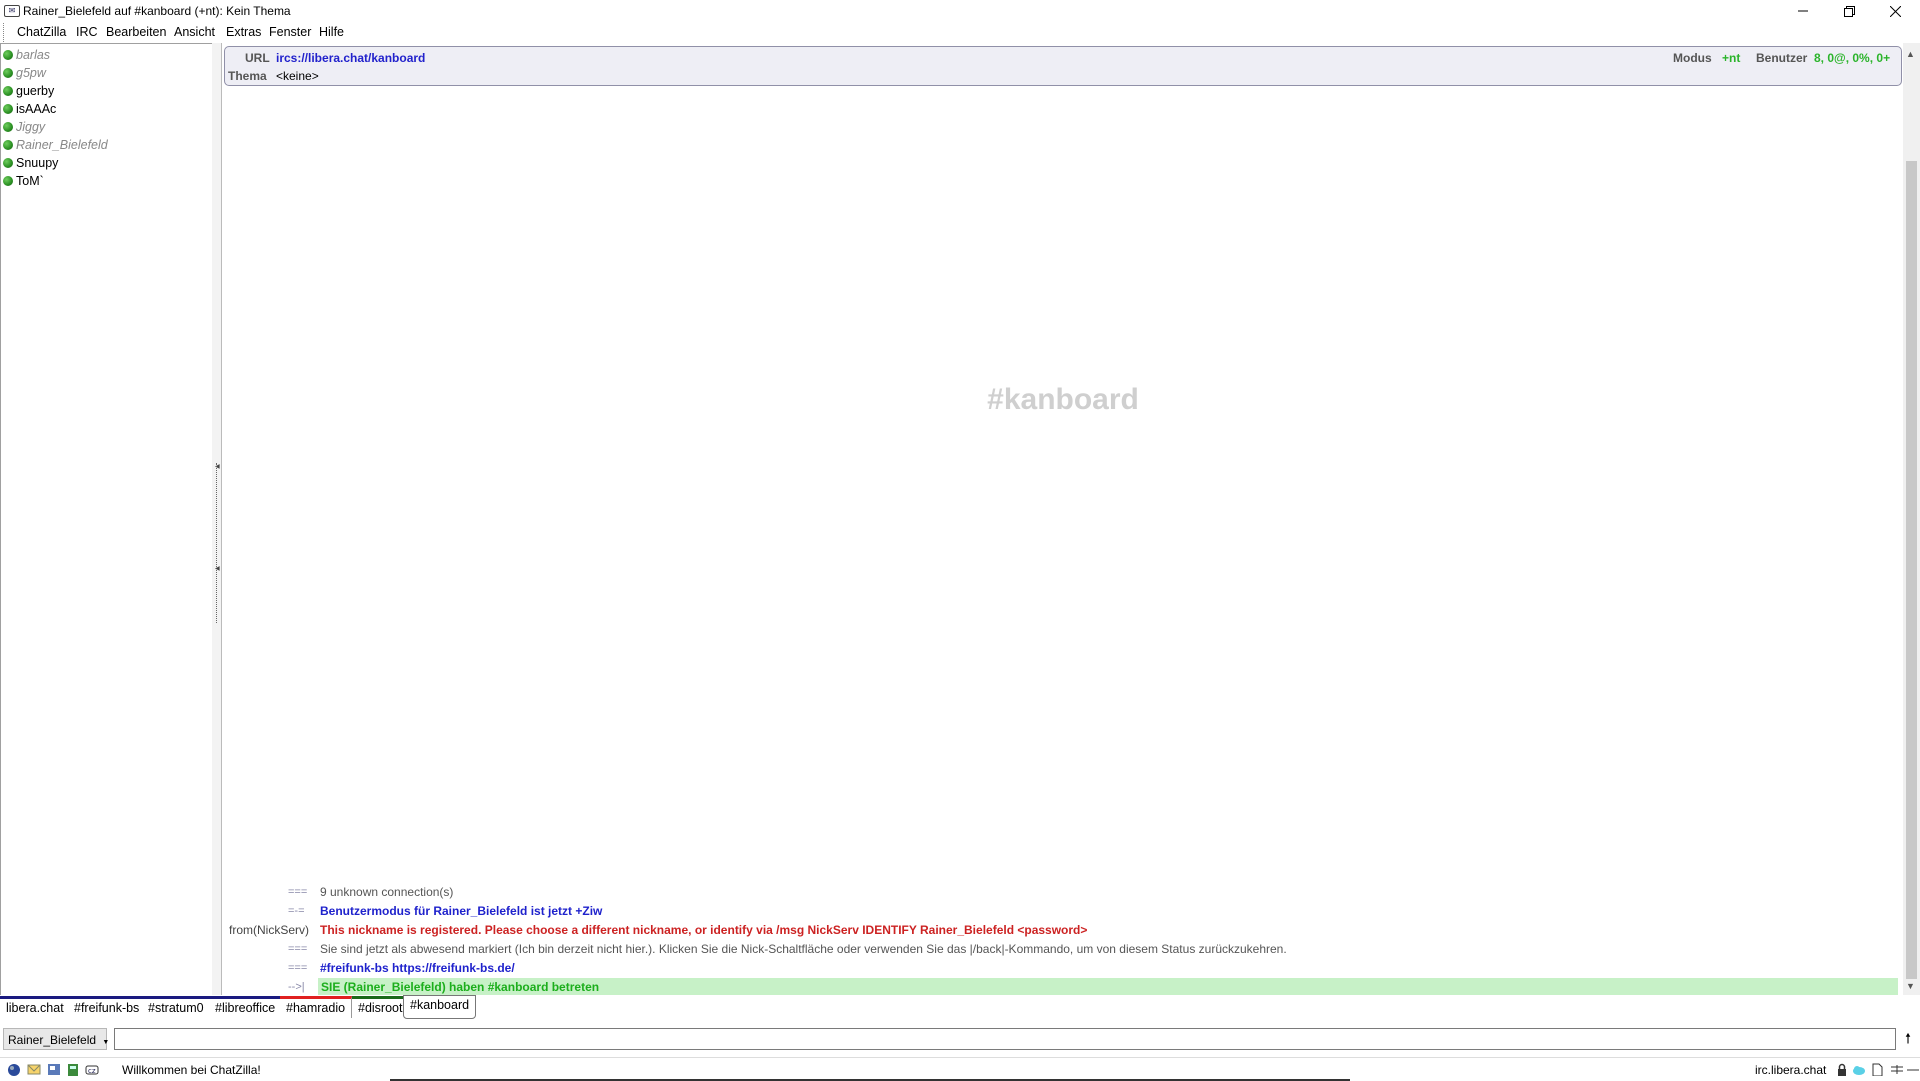 The height and width of the screenshot is (1081, 1920). What do you see at coordinates (1731, 58) in the screenshot?
I see `mode-value: +nt` at bounding box center [1731, 58].